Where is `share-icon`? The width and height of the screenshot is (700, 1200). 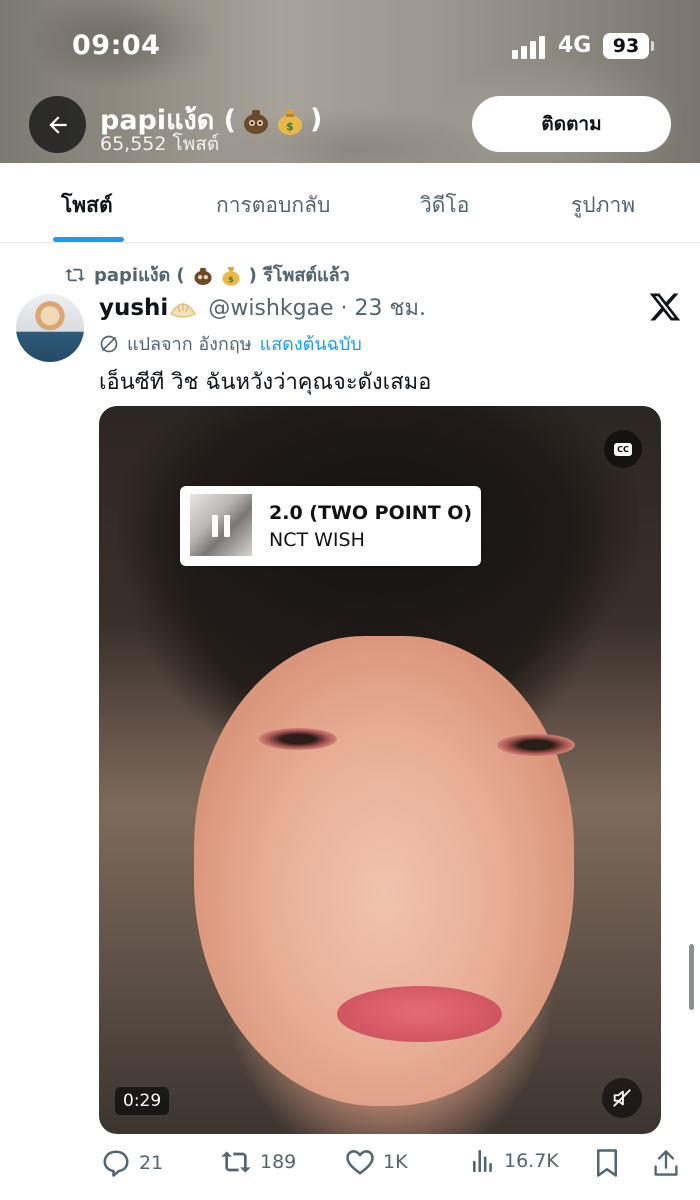
share-icon is located at coordinates (666, 1163).